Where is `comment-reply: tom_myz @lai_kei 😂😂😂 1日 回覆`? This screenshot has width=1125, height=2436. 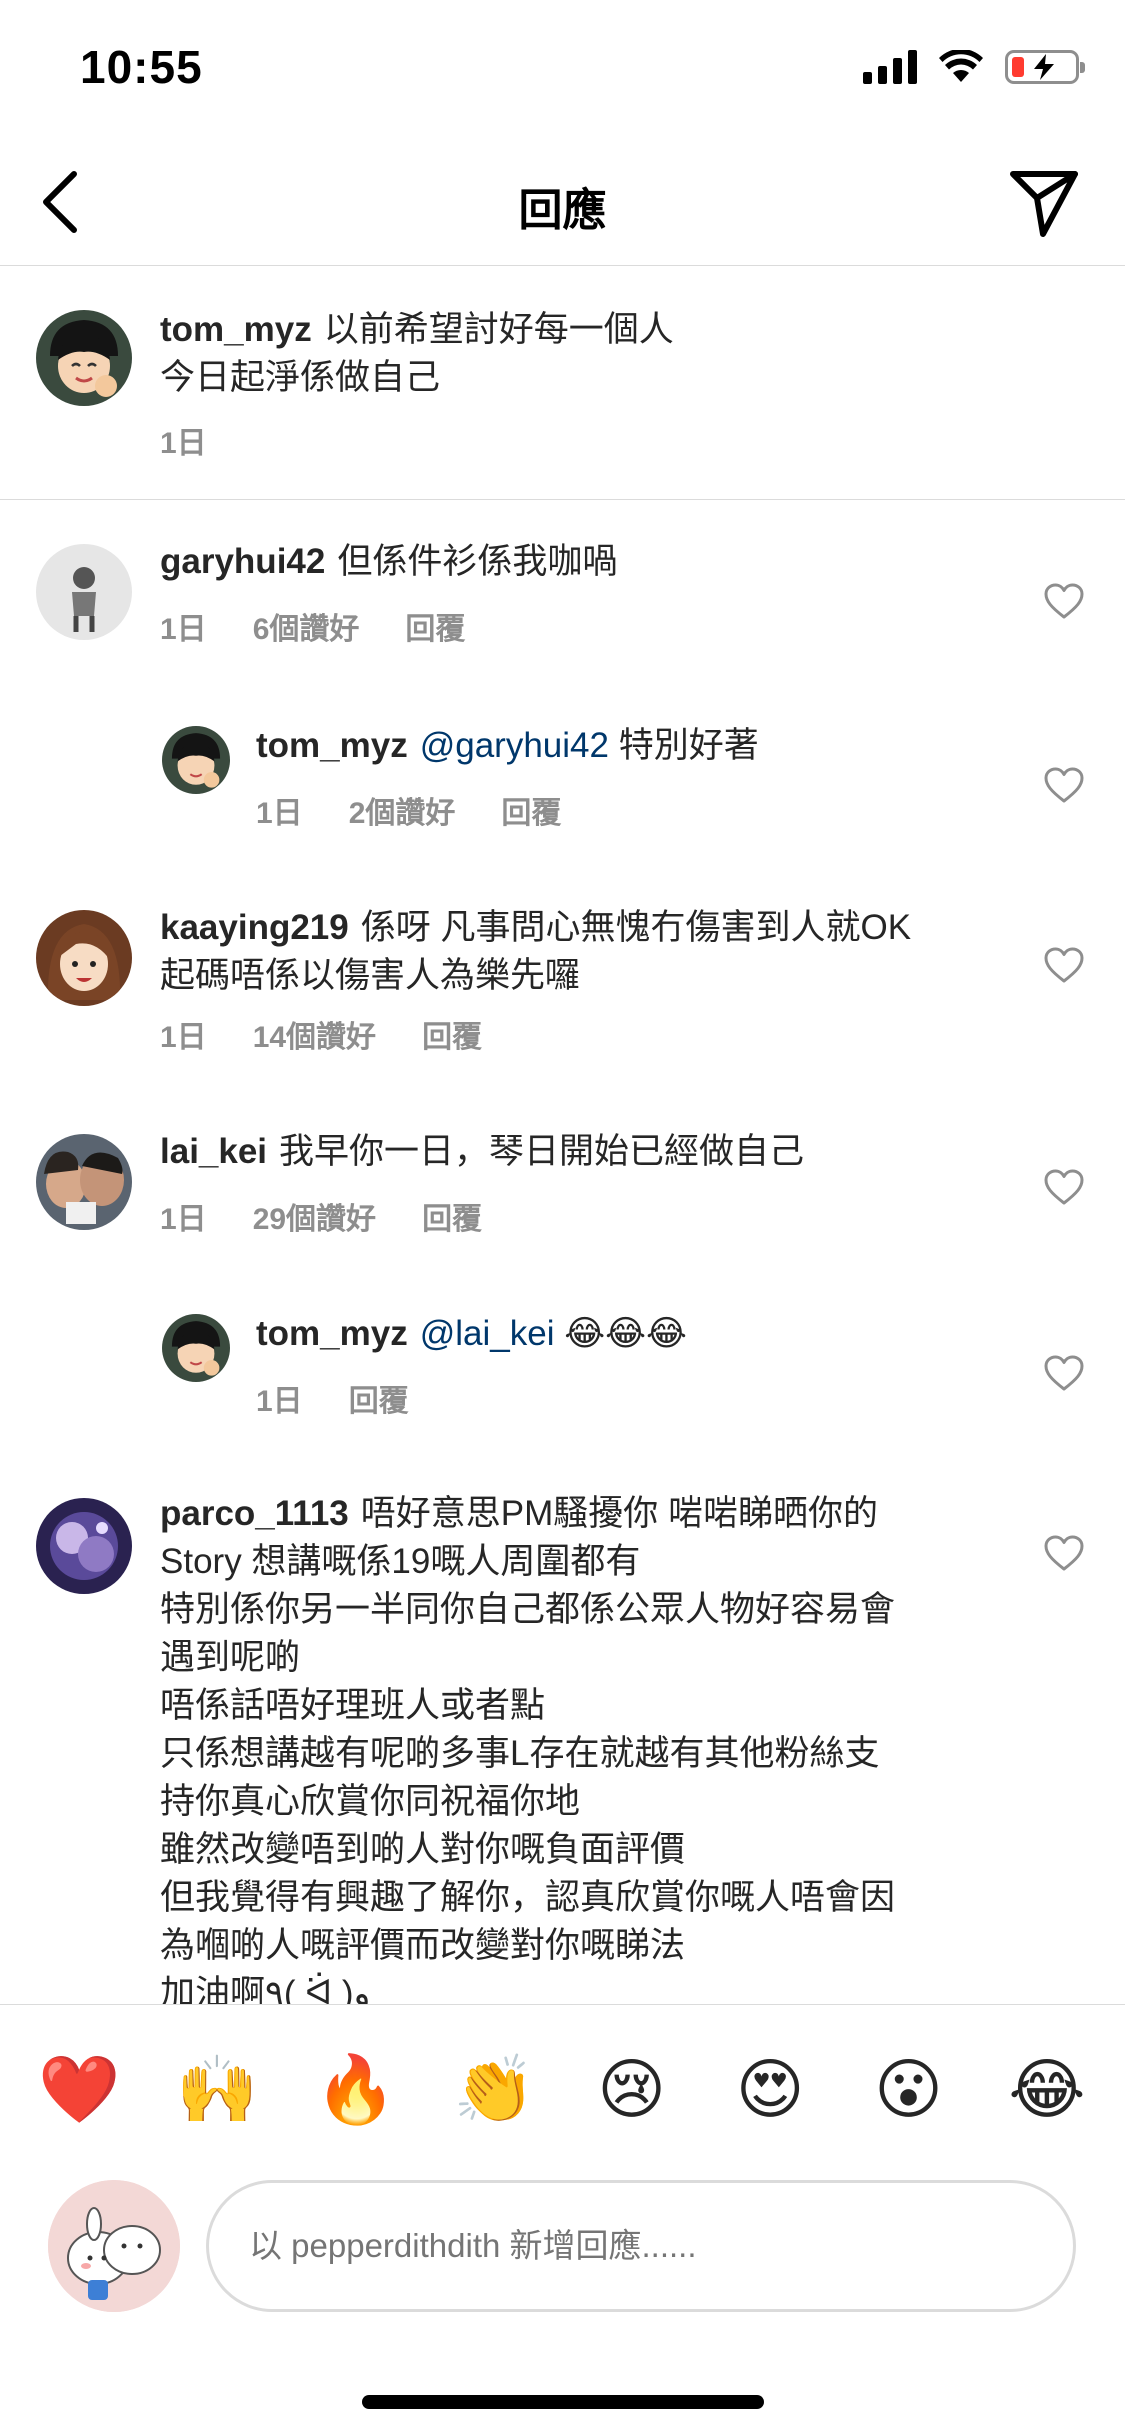 comment-reply: tom_myz @lai_kei 😂😂😂 1日 回覆 is located at coordinates (562, 1395).